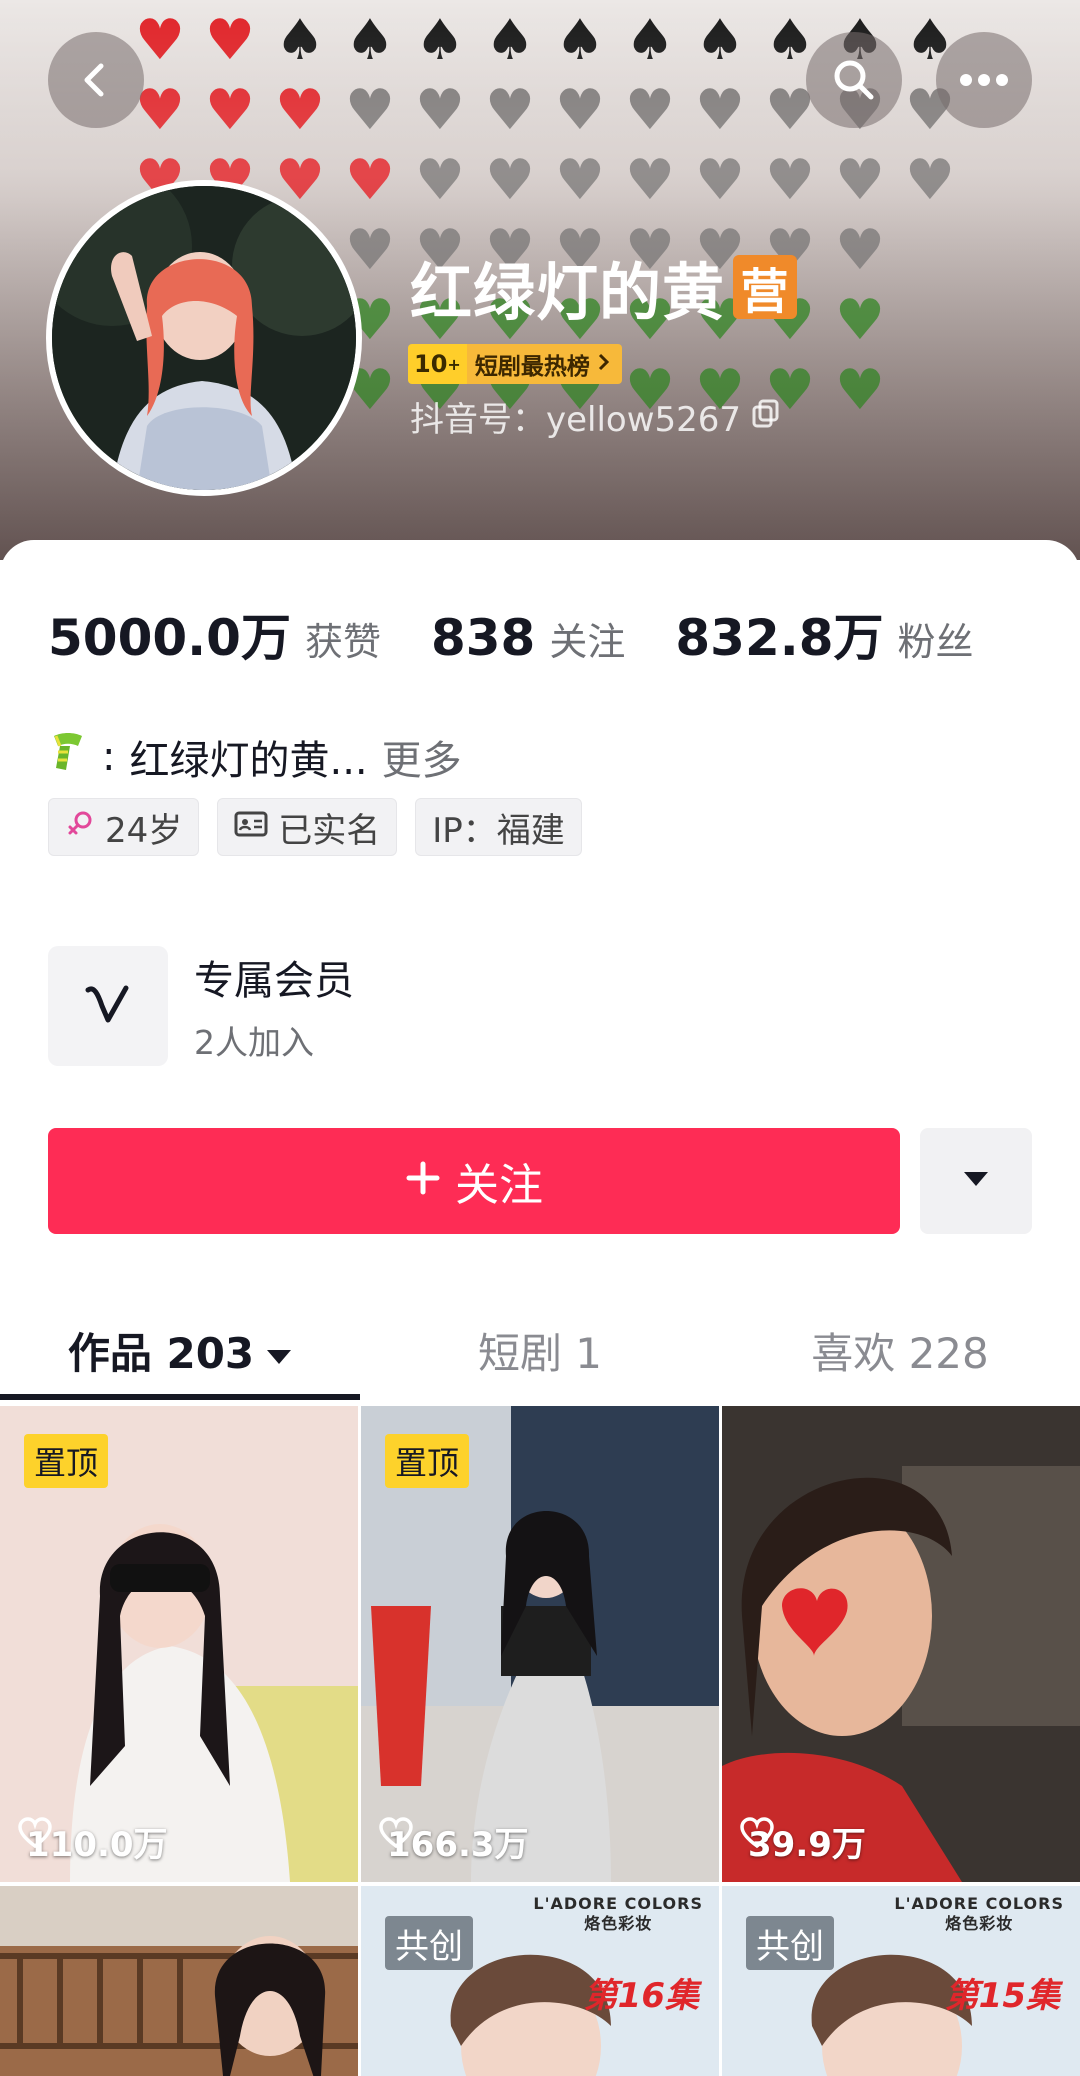 This screenshot has height=2076, width=1080. I want to click on plus-icon, so click(423, 1181).